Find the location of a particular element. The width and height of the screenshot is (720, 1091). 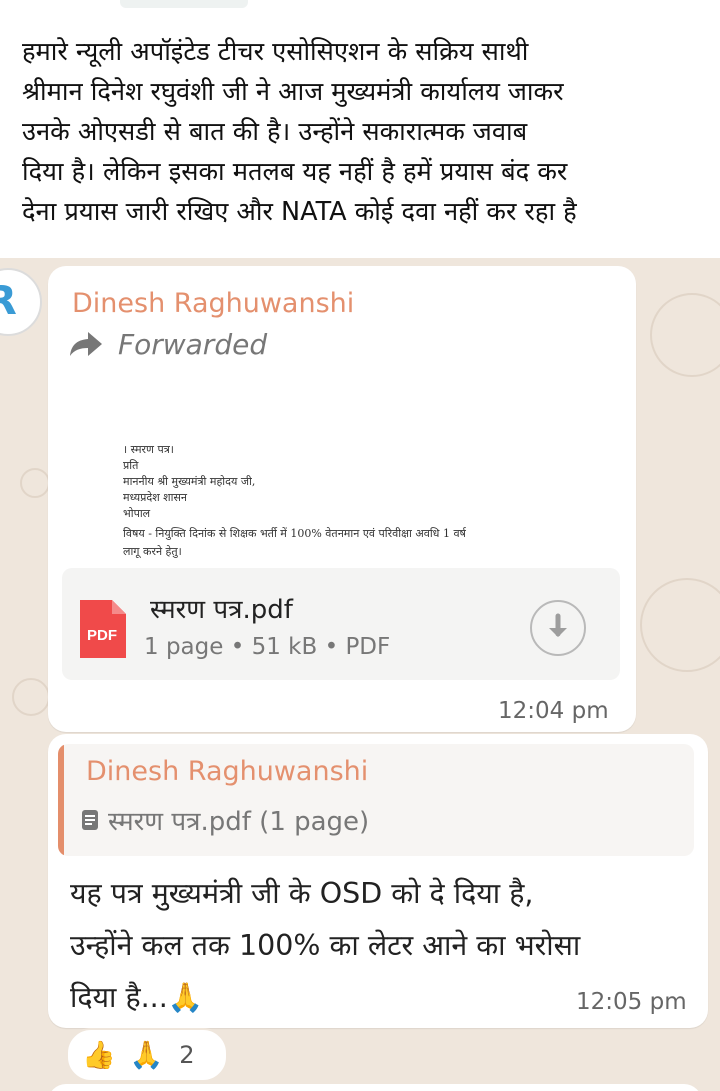

forwarded-label: Forwarded is located at coordinates (193, 344).